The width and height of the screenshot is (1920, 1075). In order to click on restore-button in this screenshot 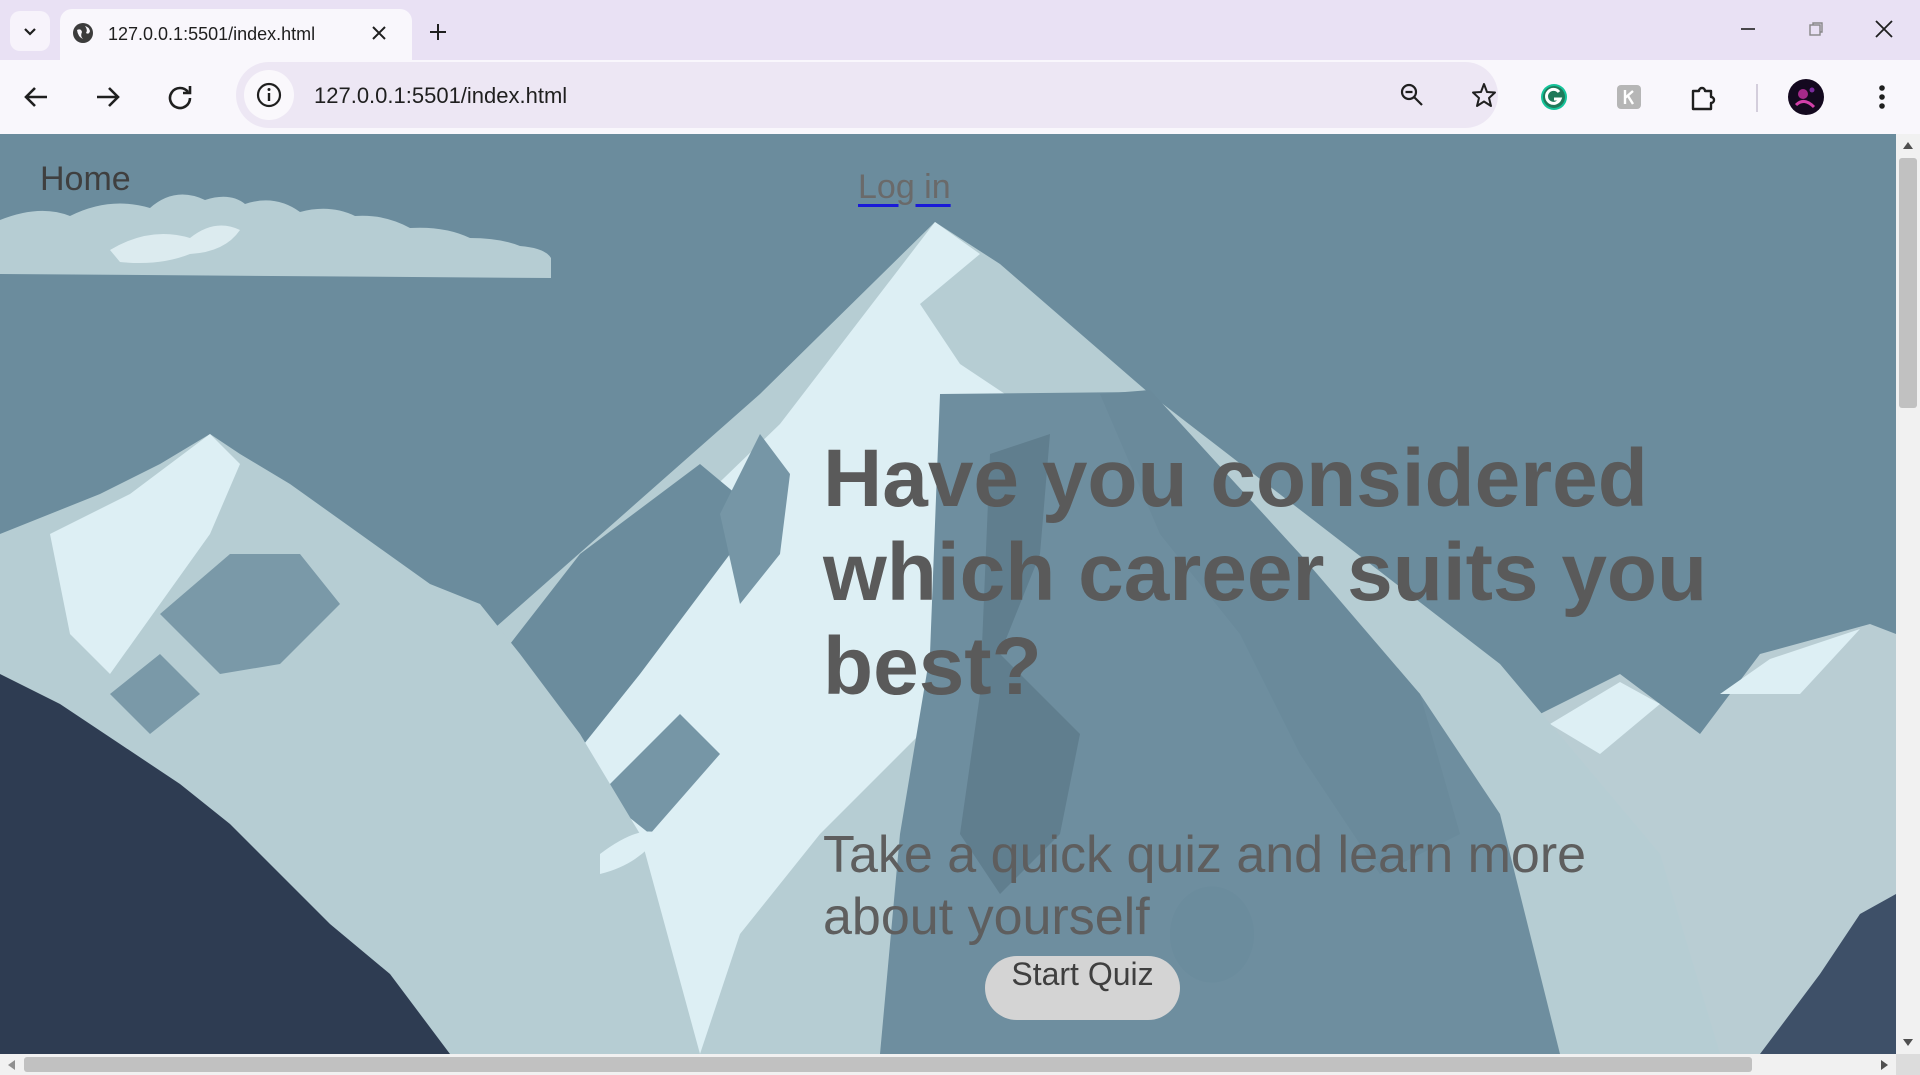, I will do `click(1816, 29)`.